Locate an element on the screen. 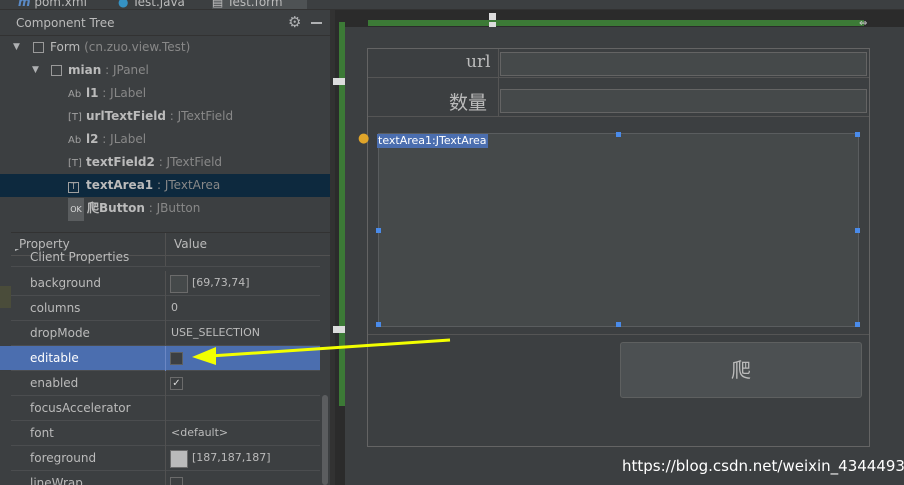 This screenshot has height=485, width=904. property-name: foreground is located at coordinates (63, 458).